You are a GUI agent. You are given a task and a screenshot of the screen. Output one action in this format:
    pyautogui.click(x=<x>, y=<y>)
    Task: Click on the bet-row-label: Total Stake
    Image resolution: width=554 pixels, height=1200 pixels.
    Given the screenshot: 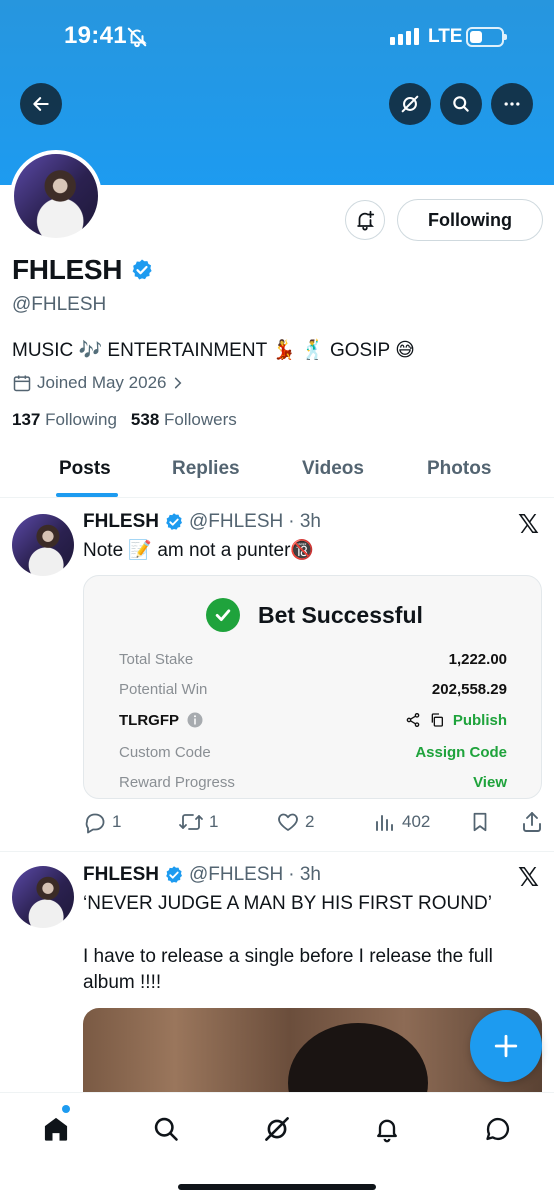 What is the action you would take?
    pyautogui.click(x=156, y=659)
    